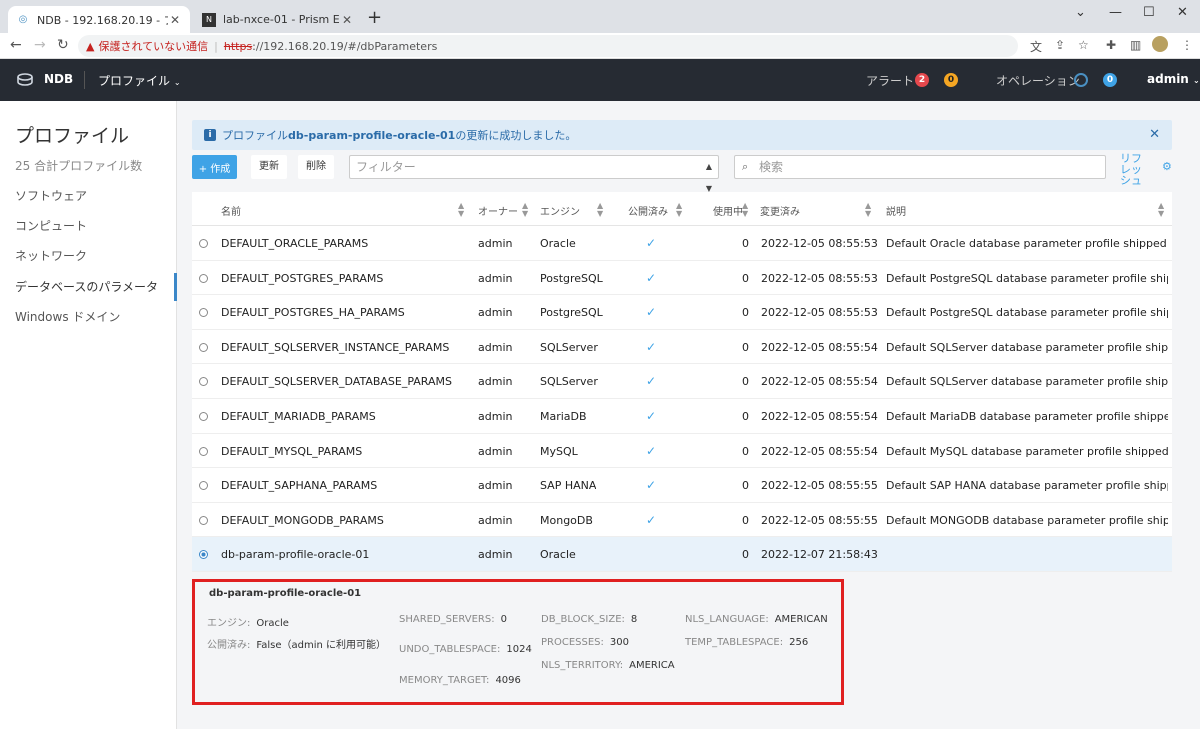  Describe the element at coordinates (1038, 80) in the screenshot. I see `operations-label: オペレーション` at that location.